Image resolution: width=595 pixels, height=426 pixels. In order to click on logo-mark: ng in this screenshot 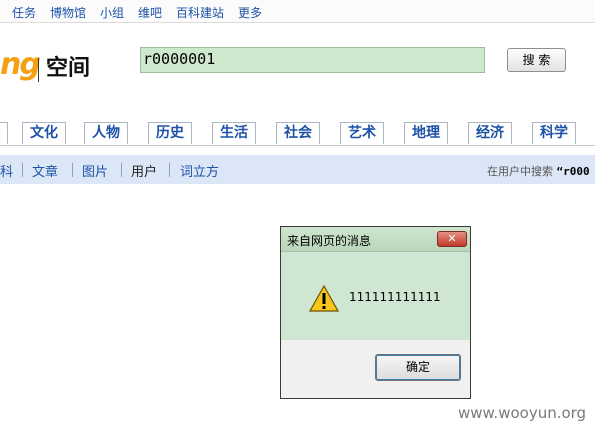, I will do `click(20, 65)`.